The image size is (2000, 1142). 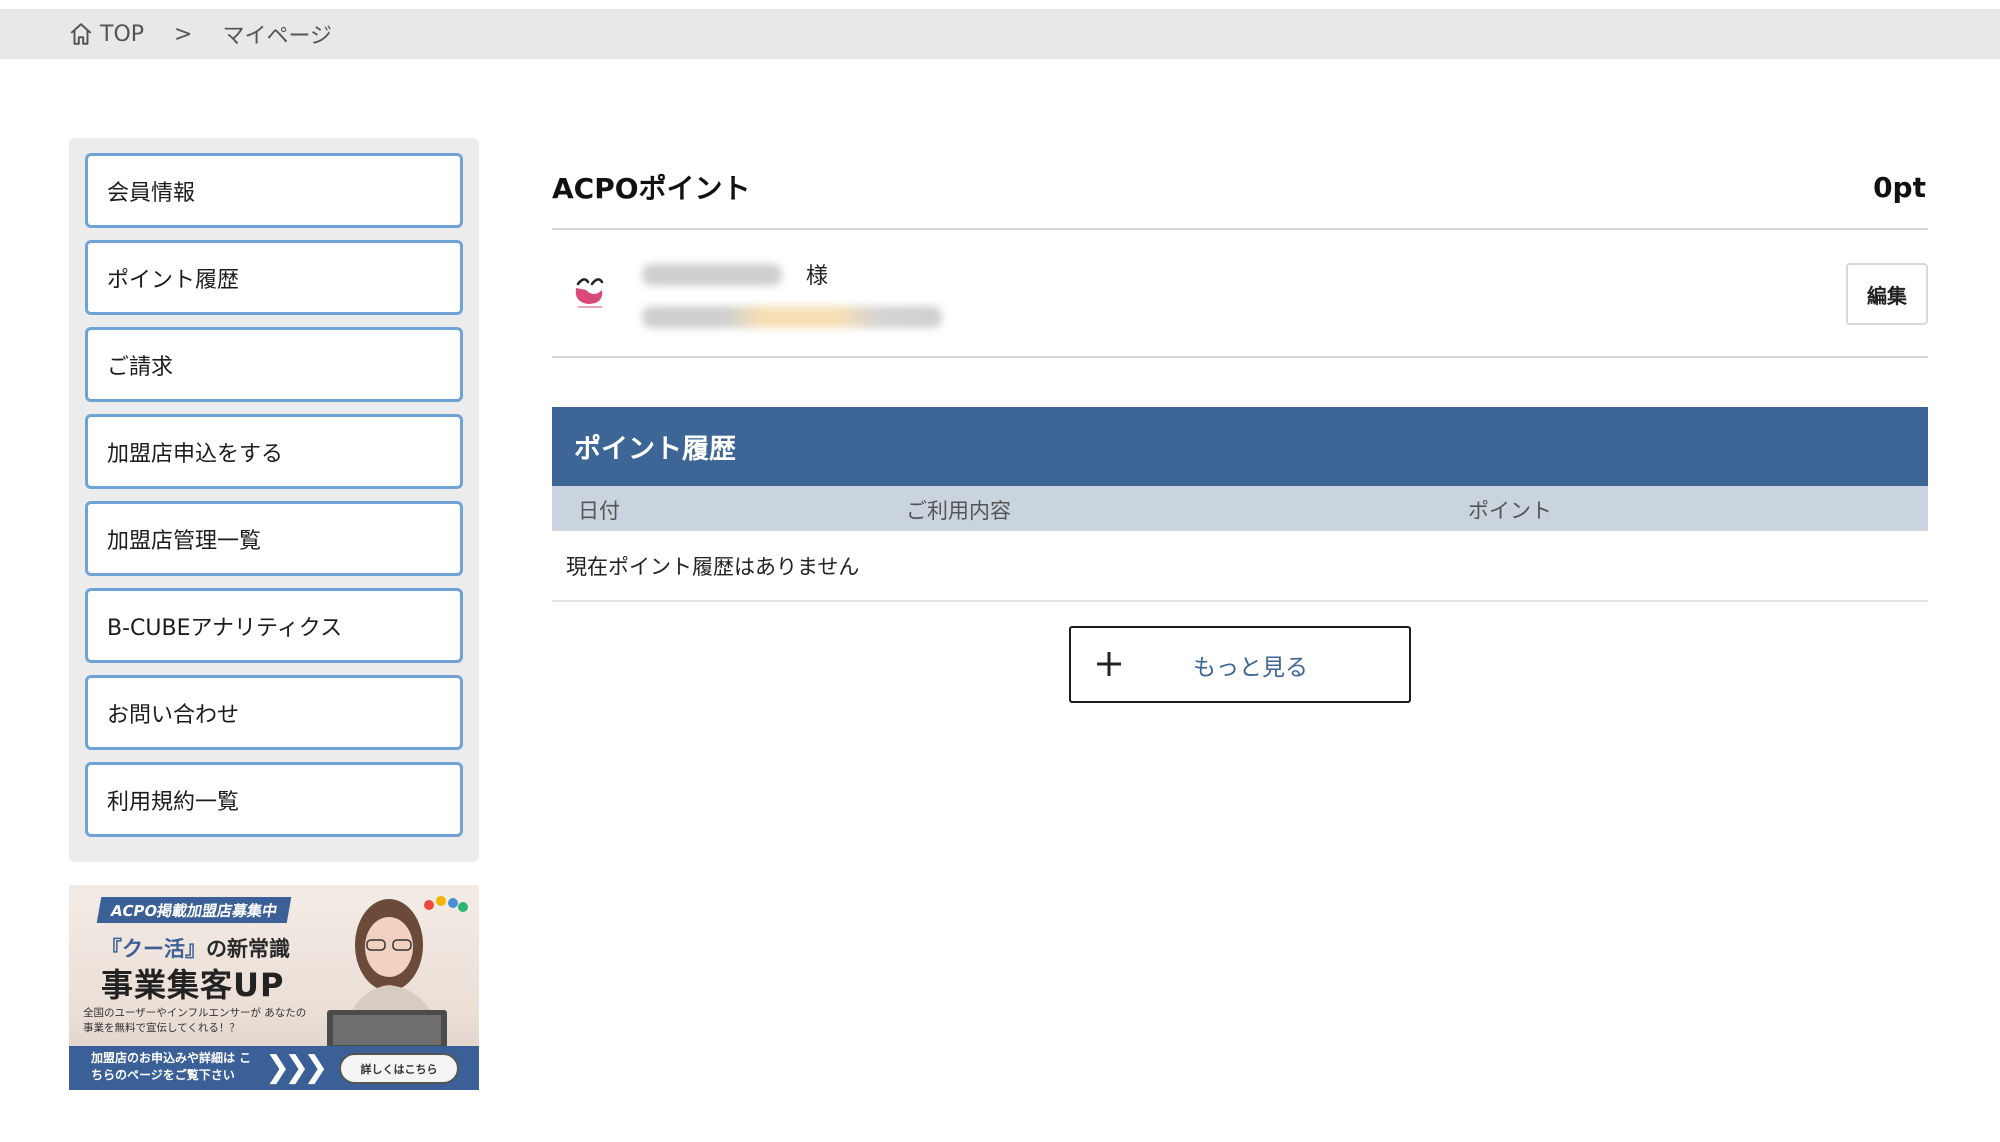 I want to click on banner-subcopy: 全国のユーザーやインフルエンサーが あなたの事業を無料で宣伝してくれる！？, so click(x=195, y=1020).